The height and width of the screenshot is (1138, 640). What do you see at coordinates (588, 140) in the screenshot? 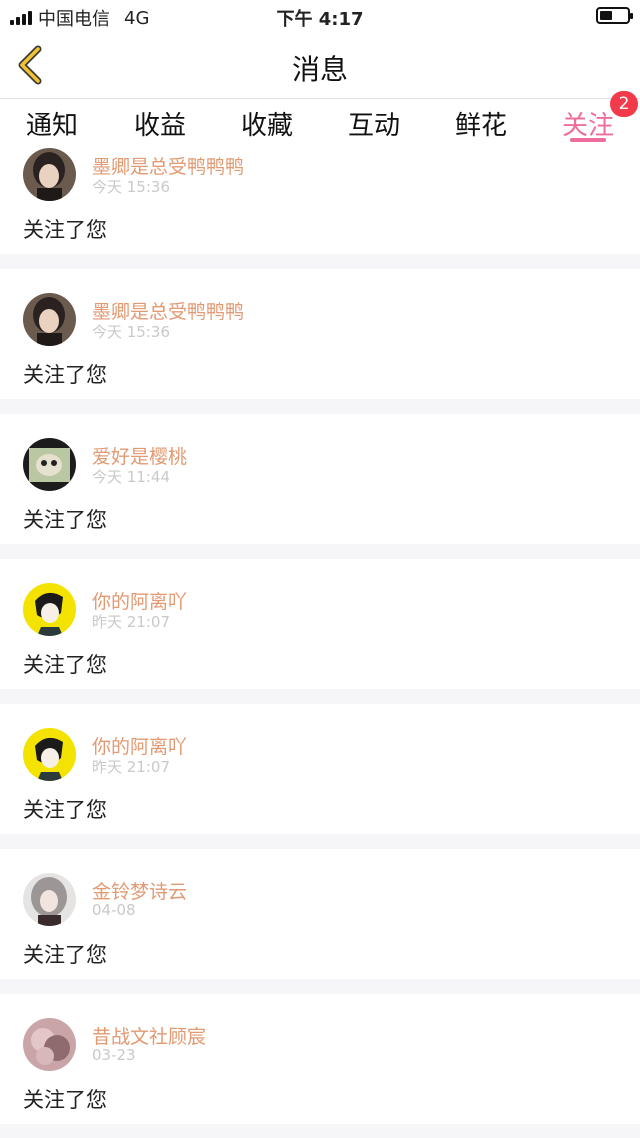
I see `active-tab-indicator` at bounding box center [588, 140].